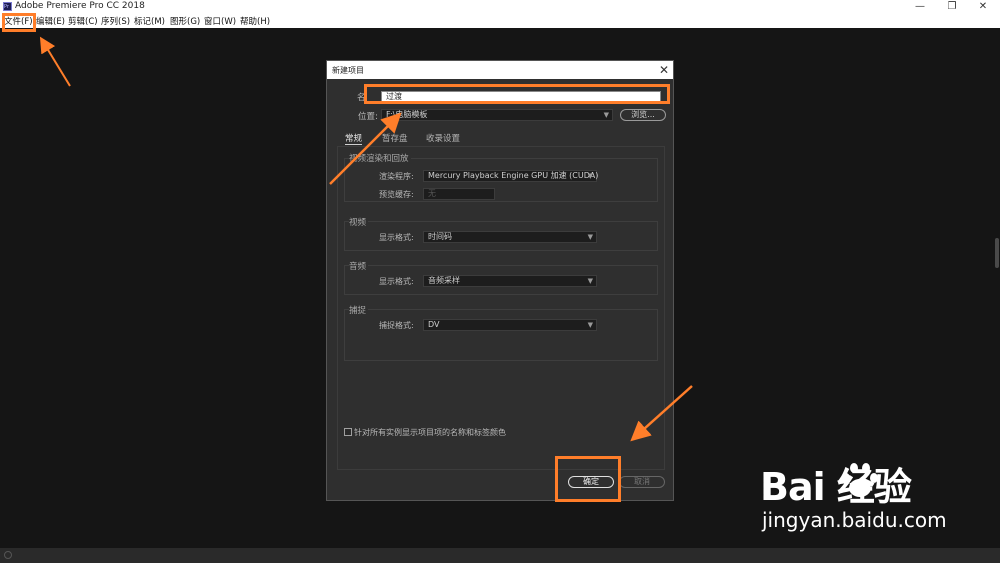 The width and height of the screenshot is (1000, 563). I want to click on show-labels-checkbox-label: 针对所有实例显示项目项的名称和标签颜色, so click(430, 432).